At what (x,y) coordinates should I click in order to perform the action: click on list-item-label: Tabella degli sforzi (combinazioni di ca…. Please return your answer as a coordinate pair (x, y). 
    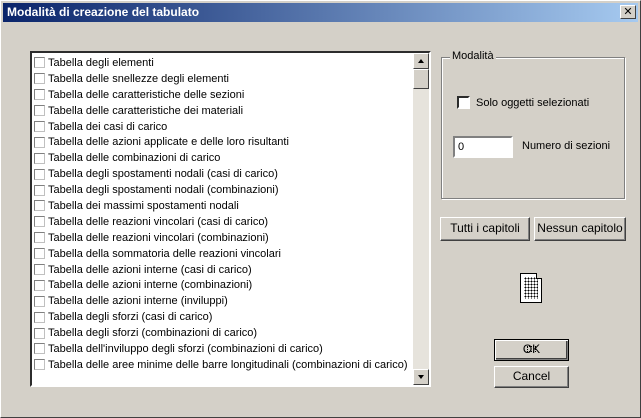
    Looking at the image, I should click on (153, 333).